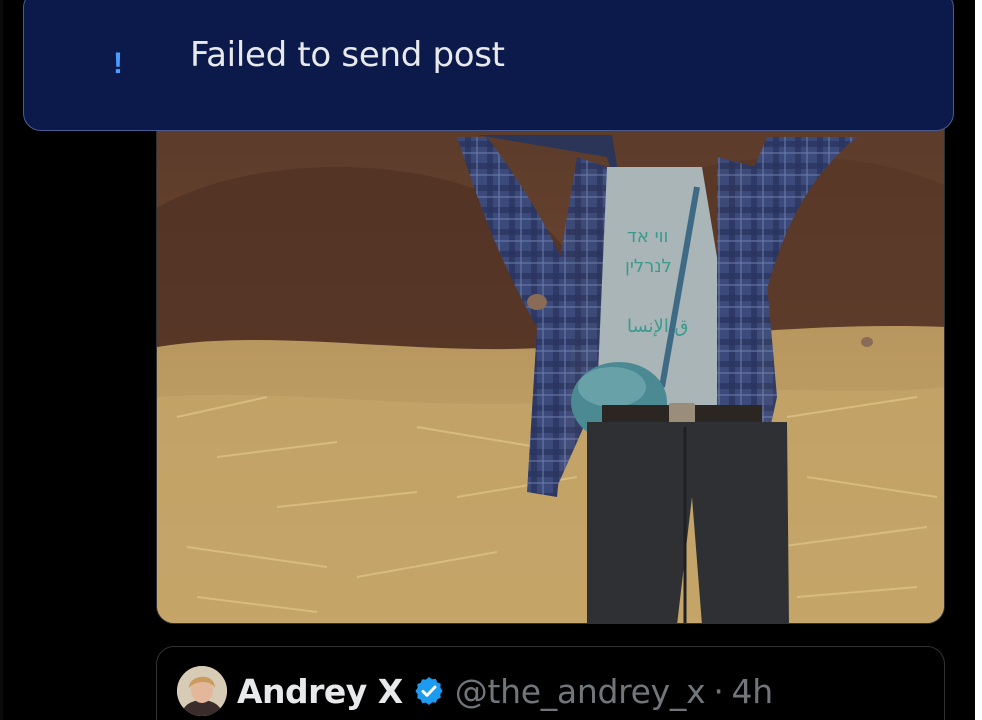 The image size is (982, 720). I want to click on avatar-image, so click(202, 691).